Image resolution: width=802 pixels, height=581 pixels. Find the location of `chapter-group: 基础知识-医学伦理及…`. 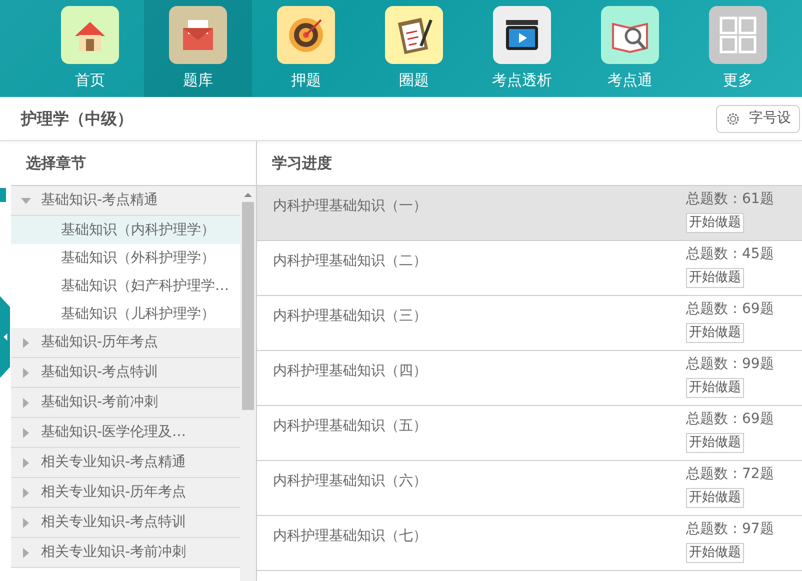

chapter-group: 基础知识-医学伦理及… is located at coordinates (125, 433).